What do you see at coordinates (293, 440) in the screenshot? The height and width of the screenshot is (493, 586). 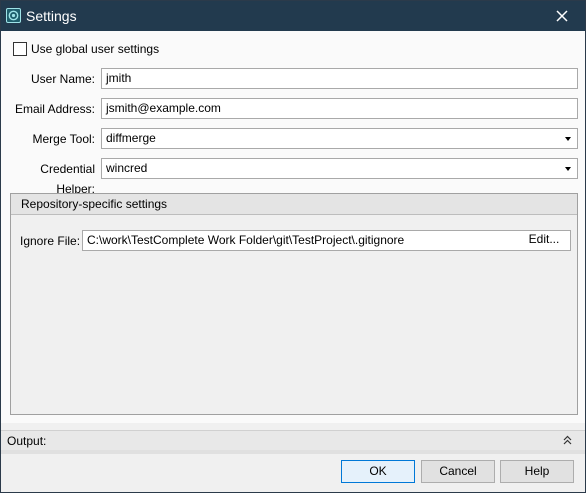 I see `output-bar: Output:` at bounding box center [293, 440].